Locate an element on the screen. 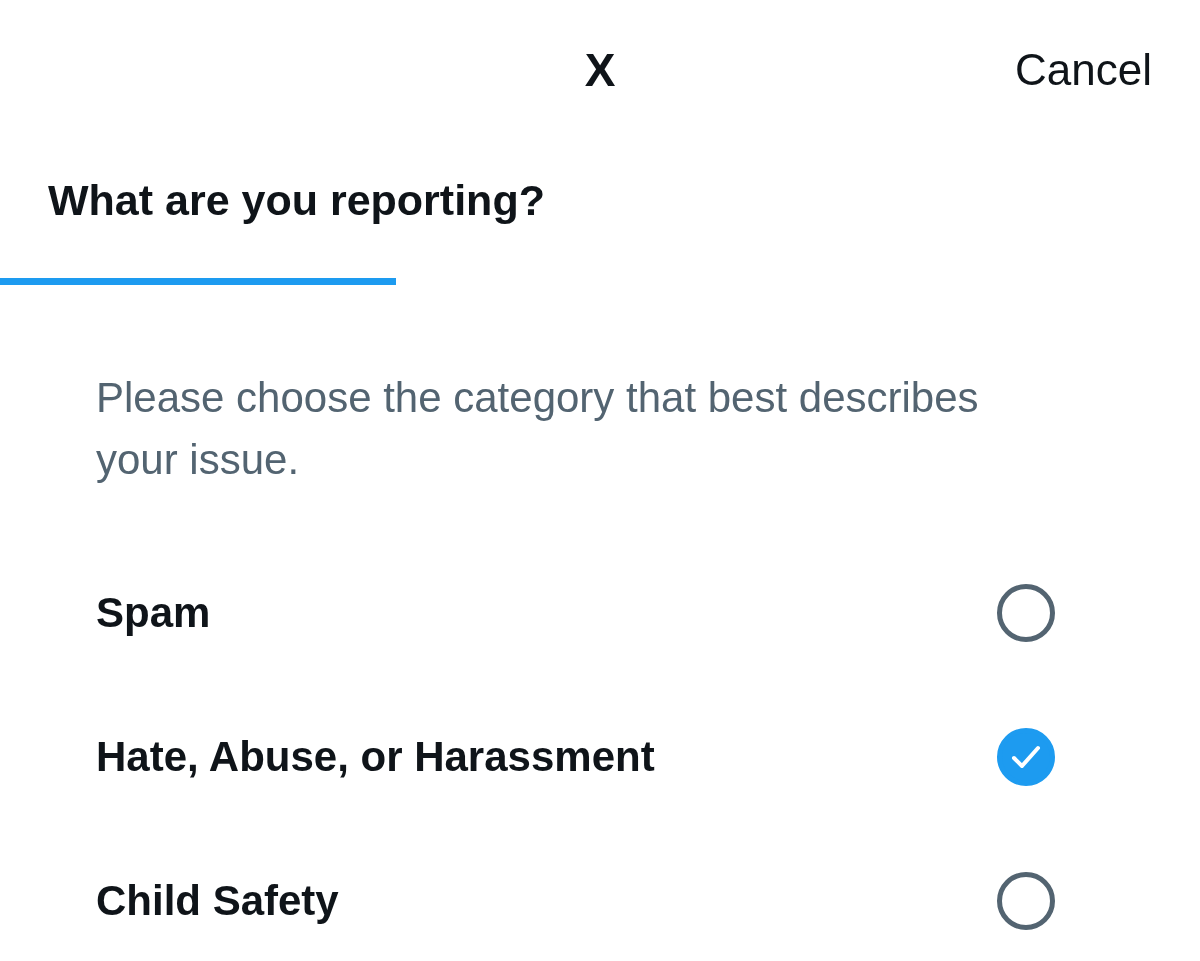 Image resolution: width=1200 pixels, height=961 pixels. page-title: What are you reporting? is located at coordinates (296, 200).